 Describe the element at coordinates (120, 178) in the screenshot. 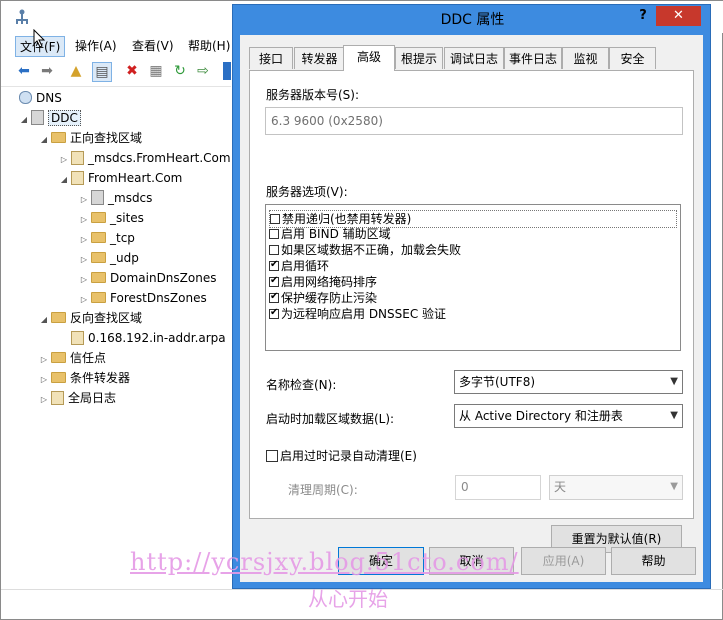

I see `tree-node-fromheart-zone: ◢ FromHeart.Com` at that location.